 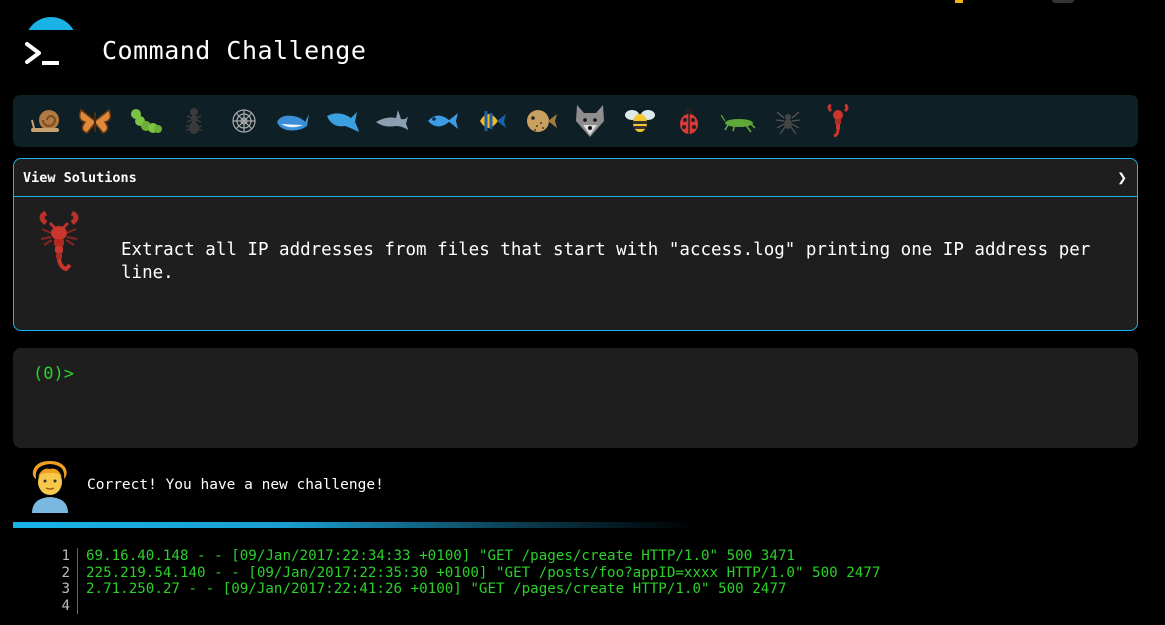 I want to click on animal-butterfly-button, so click(x=96, y=121).